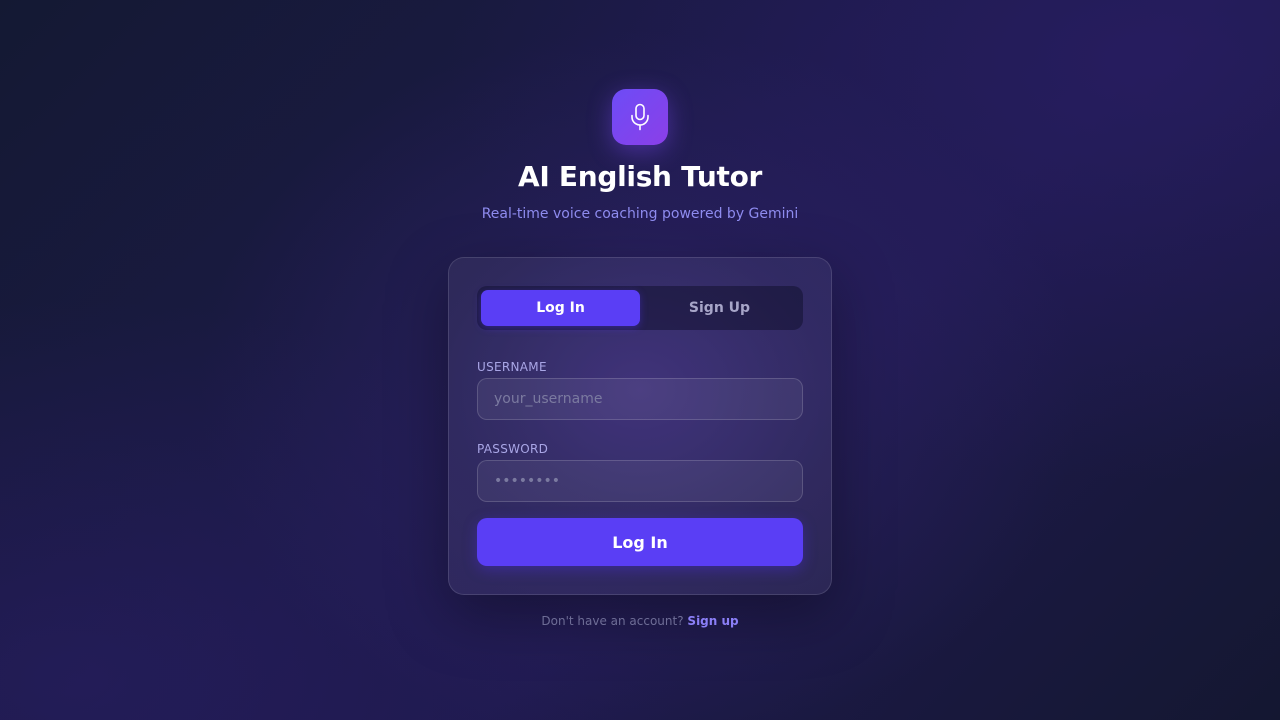 The image size is (1280, 720). Describe the element at coordinates (612, 621) in the screenshot. I see `signup-prompt-text: Don't have an account?` at that location.